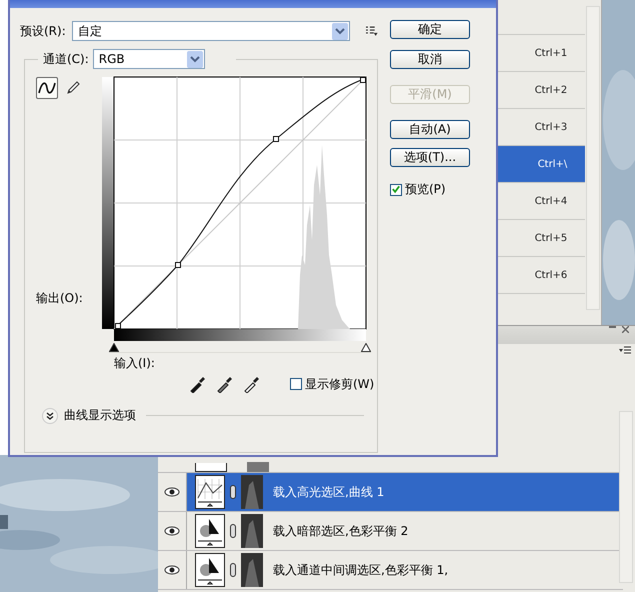 Image resolution: width=635 pixels, height=592 pixels. Describe the element at coordinates (372, 31) in the screenshot. I see `list-options-icon` at that location.